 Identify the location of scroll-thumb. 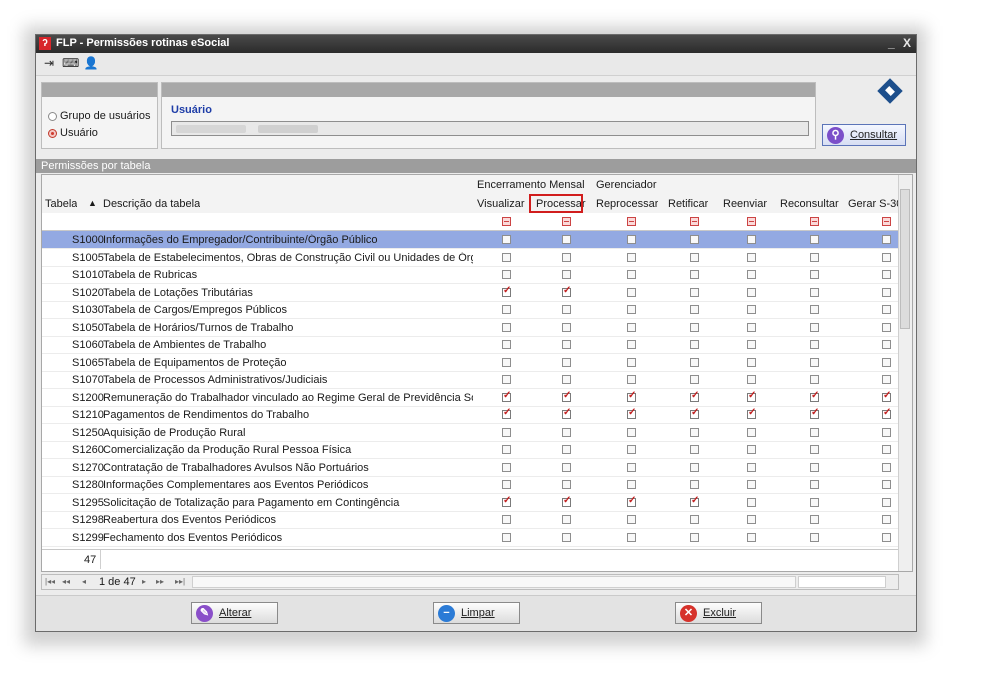
(905, 259).